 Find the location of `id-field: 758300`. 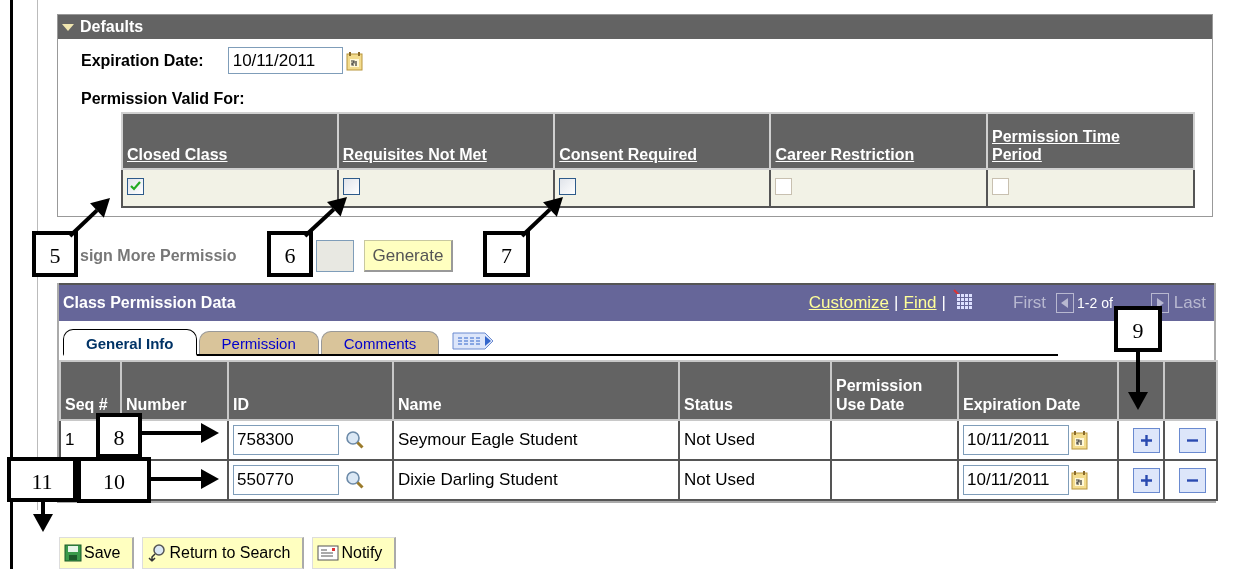

id-field: 758300 is located at coordinates (286, 440).